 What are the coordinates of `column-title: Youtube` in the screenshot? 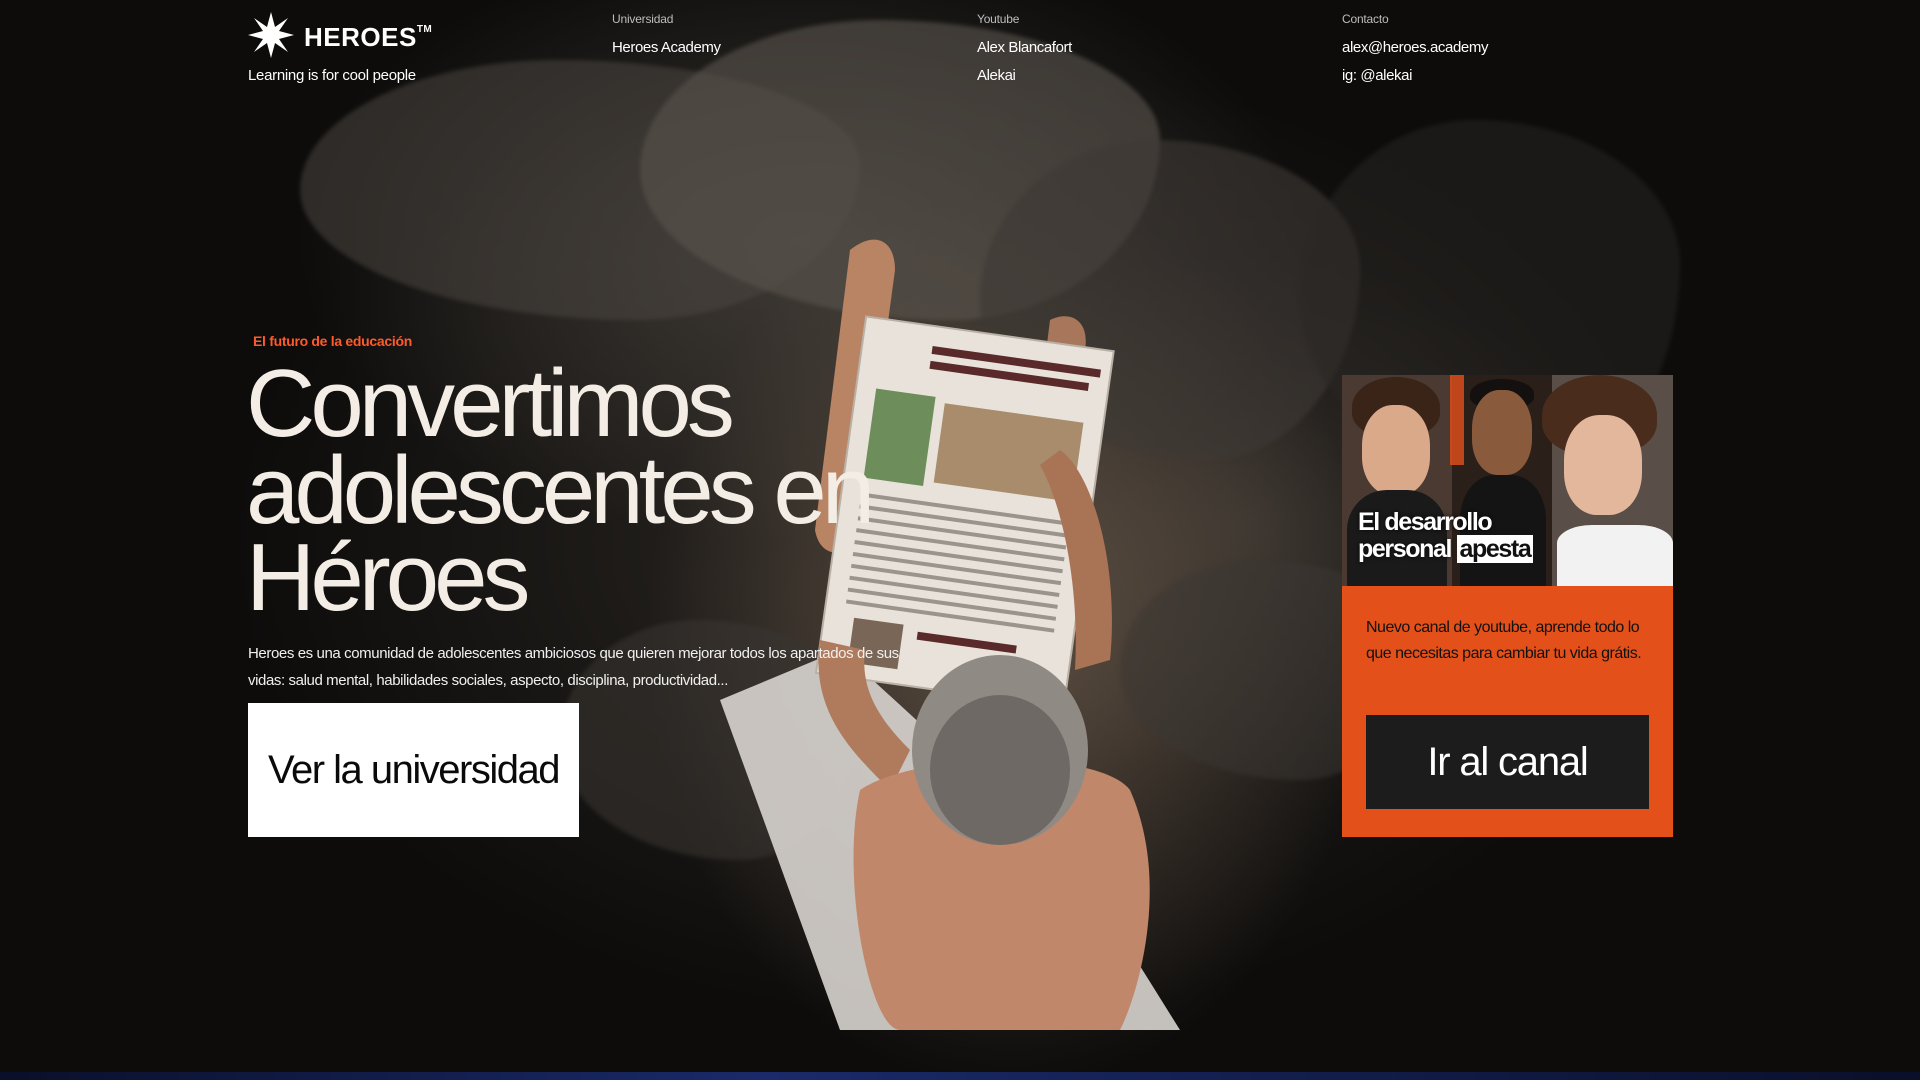 It's located at (998, 19).